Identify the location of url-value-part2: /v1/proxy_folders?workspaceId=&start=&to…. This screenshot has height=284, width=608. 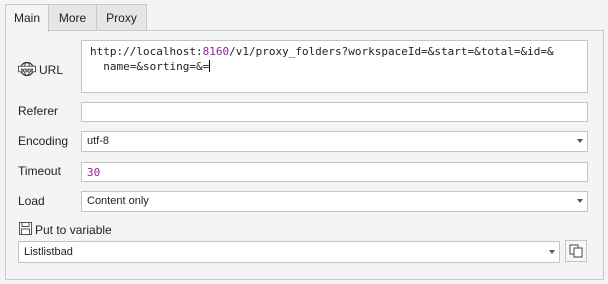
(391, 51).